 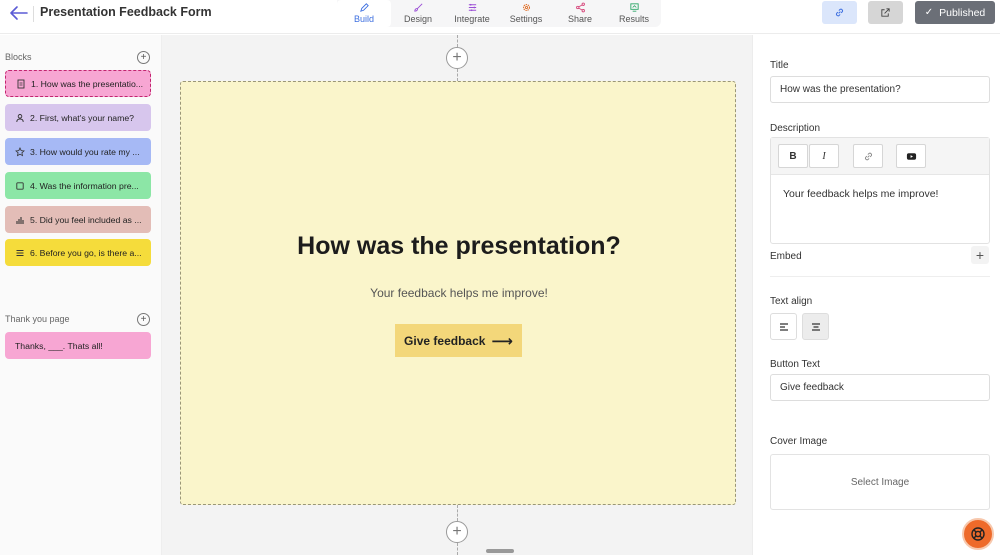 What do you see at coordinates (472, 19) in the screenshot?
I see `tab-integrate-label: Integrate` at bounding box center [472, 19].